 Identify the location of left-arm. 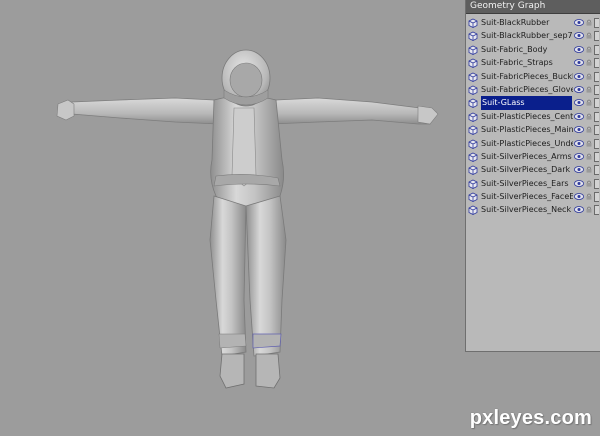
(138, 111).